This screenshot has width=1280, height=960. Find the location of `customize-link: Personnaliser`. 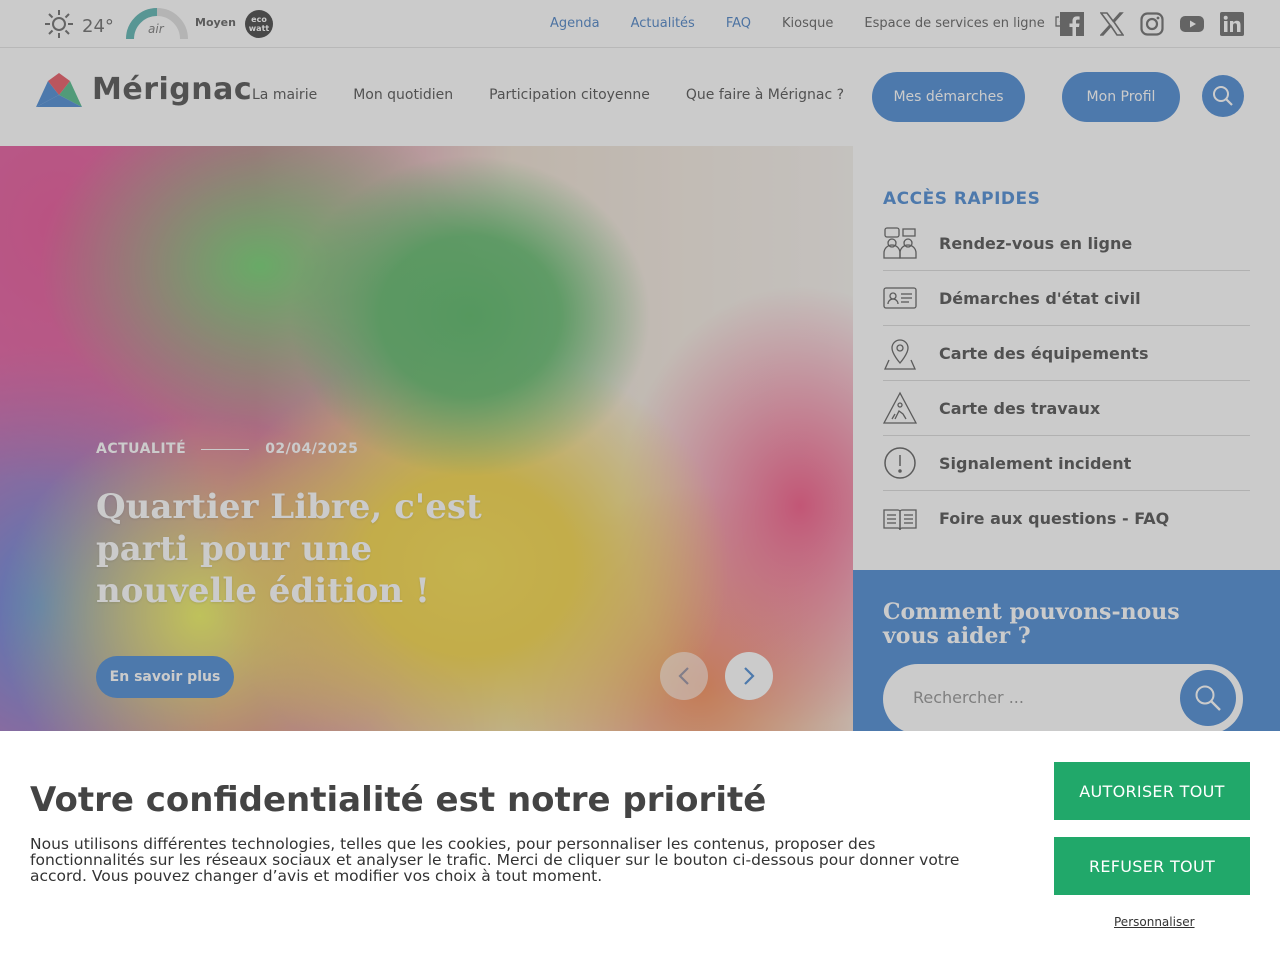

customize-link: Personnaliser is located at coordinates (1154, 922).